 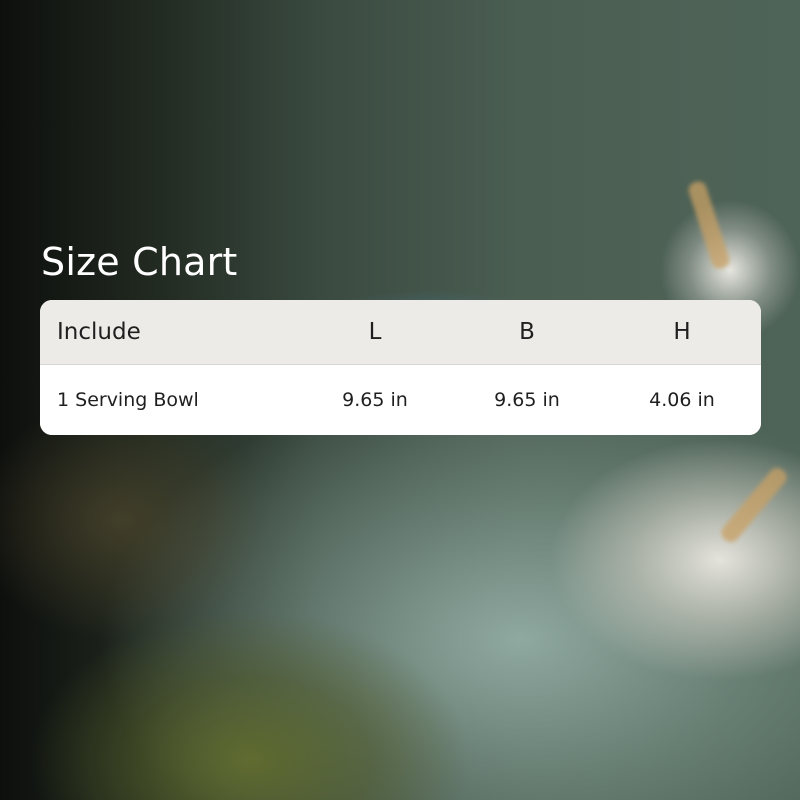 I want to click on page-title: Size Chart, so click(x=139, y=262).